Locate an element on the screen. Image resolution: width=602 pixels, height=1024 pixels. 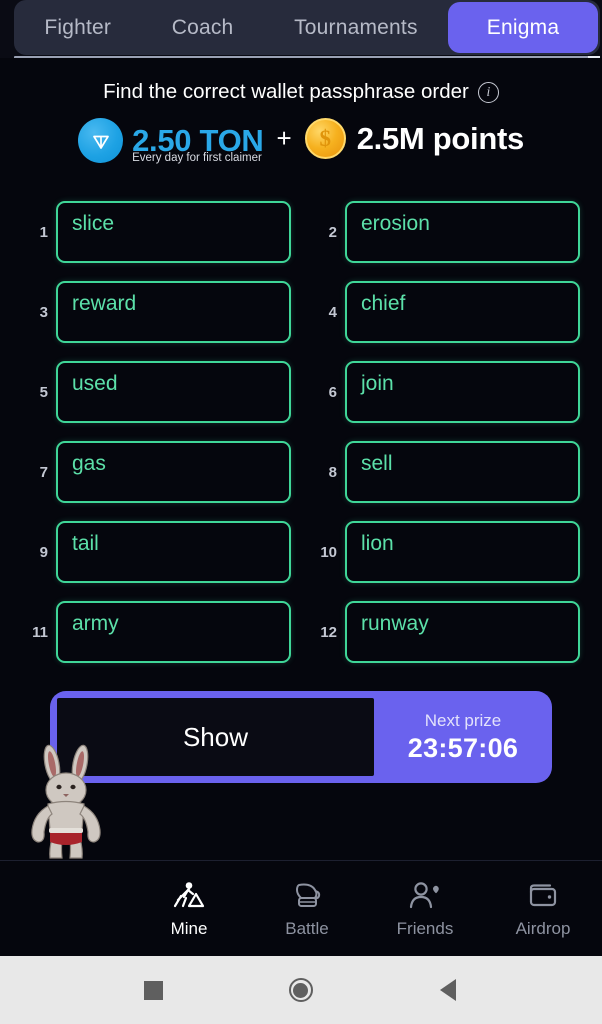
nav-label-airdrop: Airdrop is located at coordinates (543, 928).